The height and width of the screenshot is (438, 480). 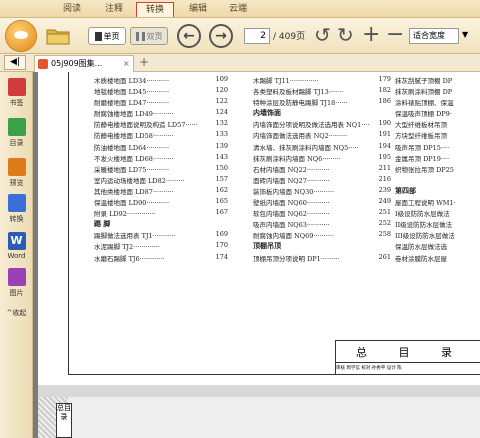 What do you see at coordinates (221, 123) in the screenshot?
I see `toc-entry-page: 132` at bounding box center [221, 123].